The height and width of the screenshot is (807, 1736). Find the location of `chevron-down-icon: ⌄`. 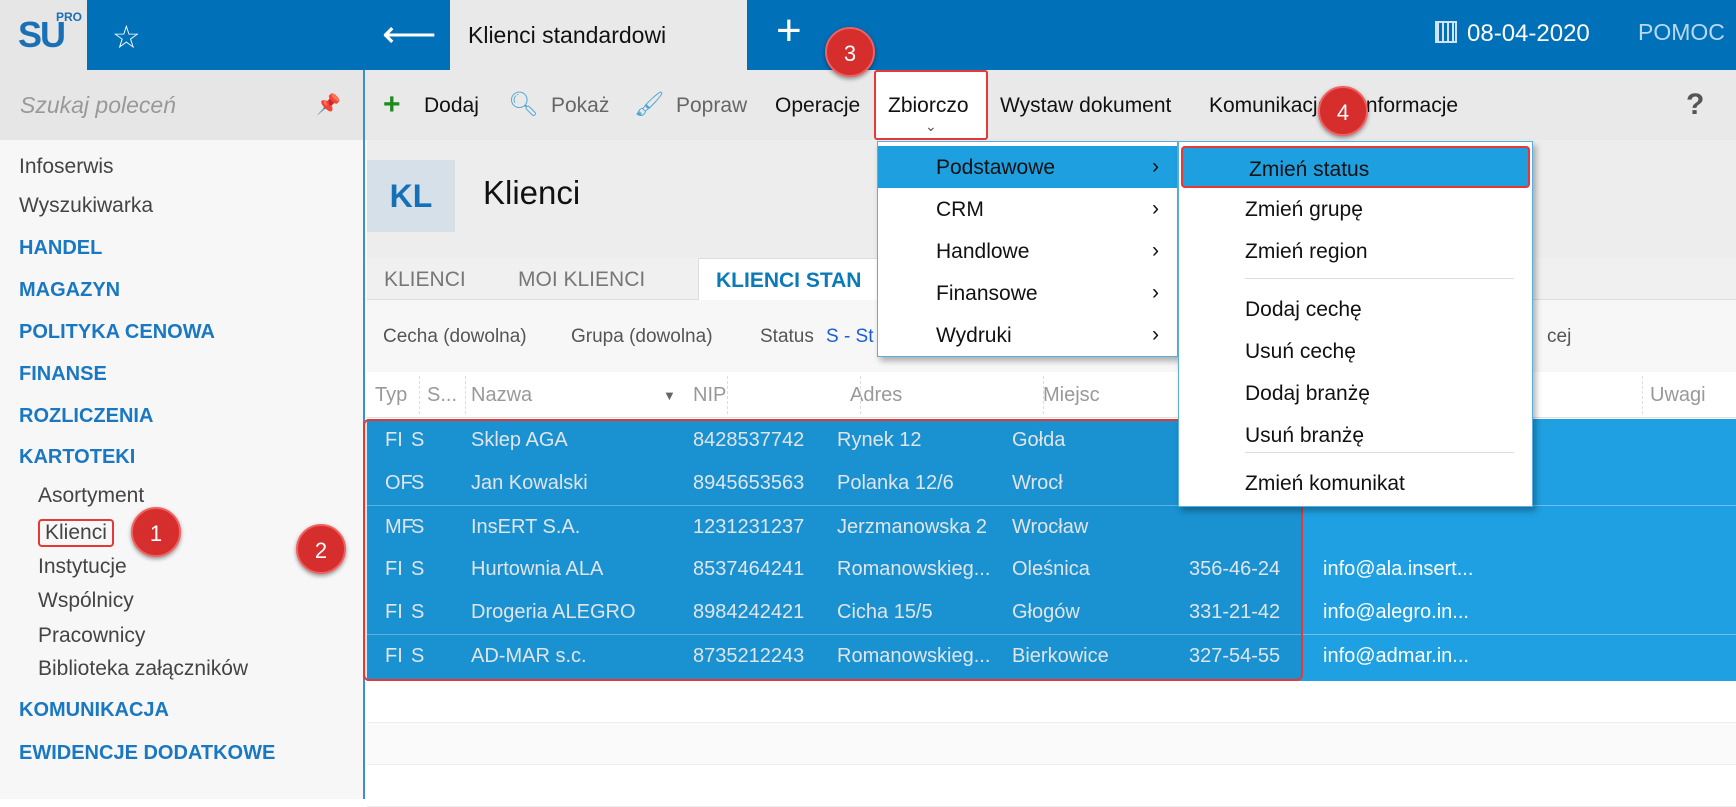

chevron-down-icon: ⌄ is located at coordinates (931, 126).